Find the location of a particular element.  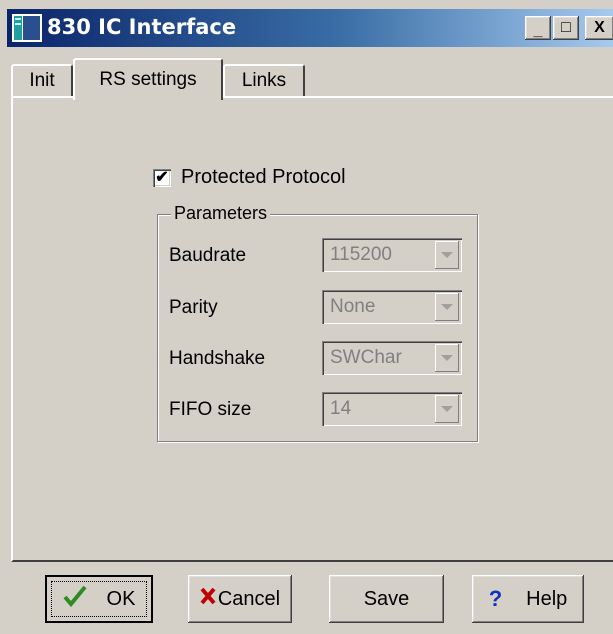

help-button: ? Help is located at coordinates (528, 599).